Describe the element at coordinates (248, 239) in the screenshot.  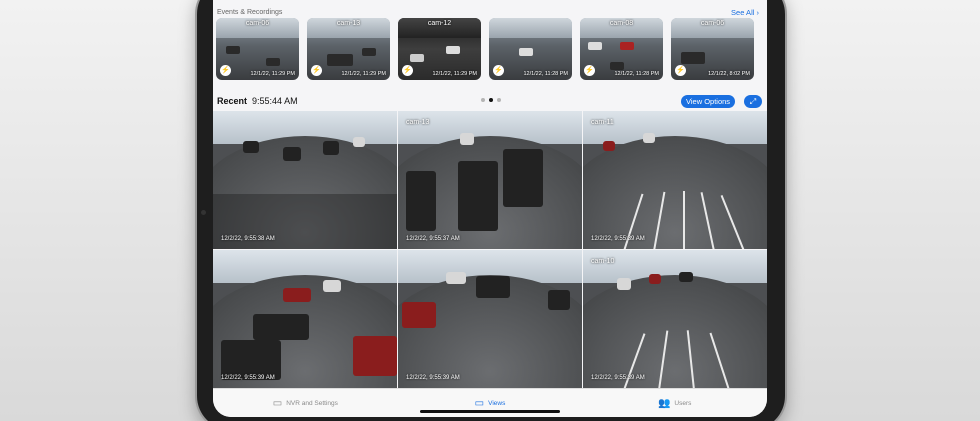
I see `tile-timestamp: 12/2/22, 9:55:38 AM` at that location.